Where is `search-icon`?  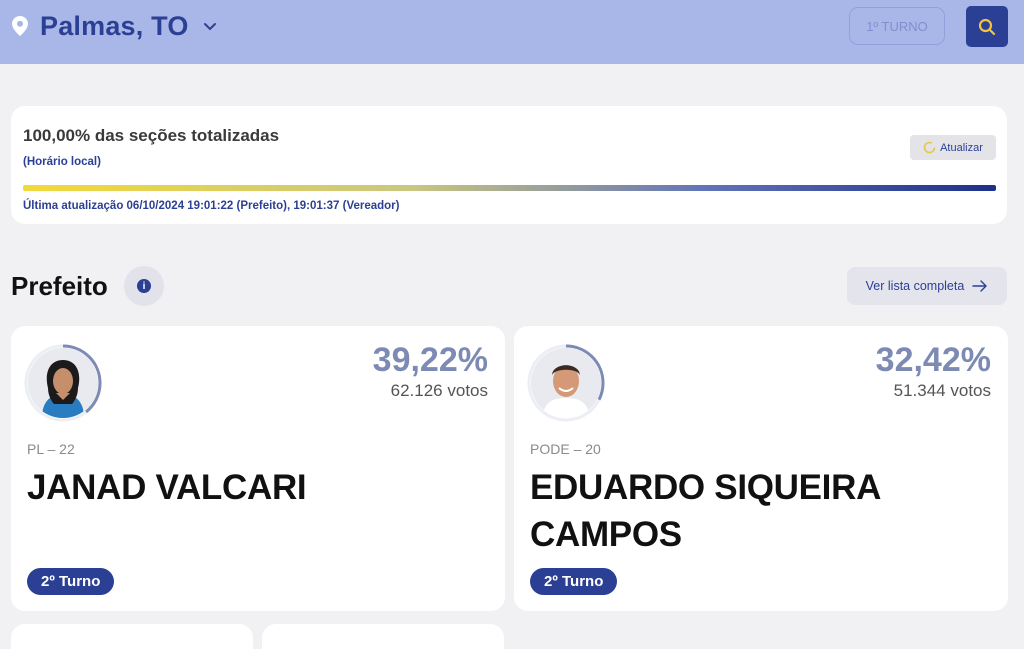
search-icon is located at coordinates (987, 26).